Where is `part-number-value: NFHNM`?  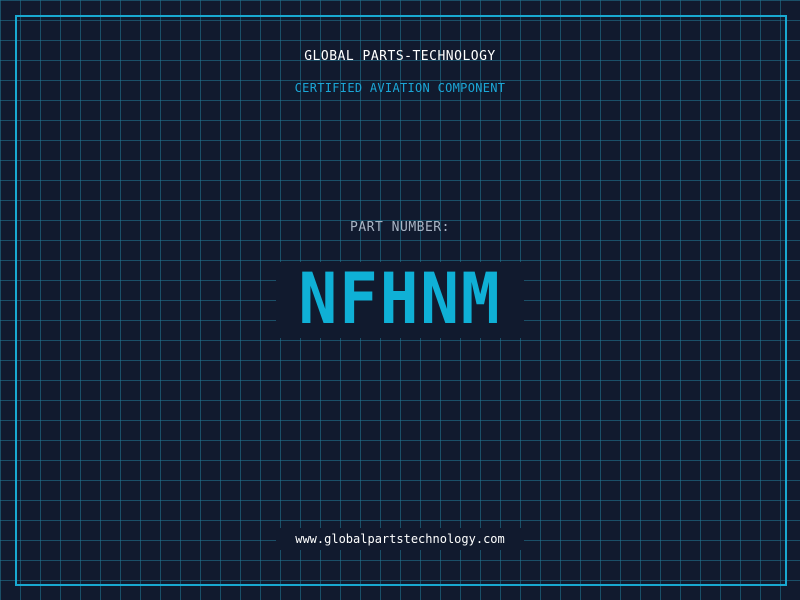
part-number-value: NFHNM is located at coordinates (400, 299).